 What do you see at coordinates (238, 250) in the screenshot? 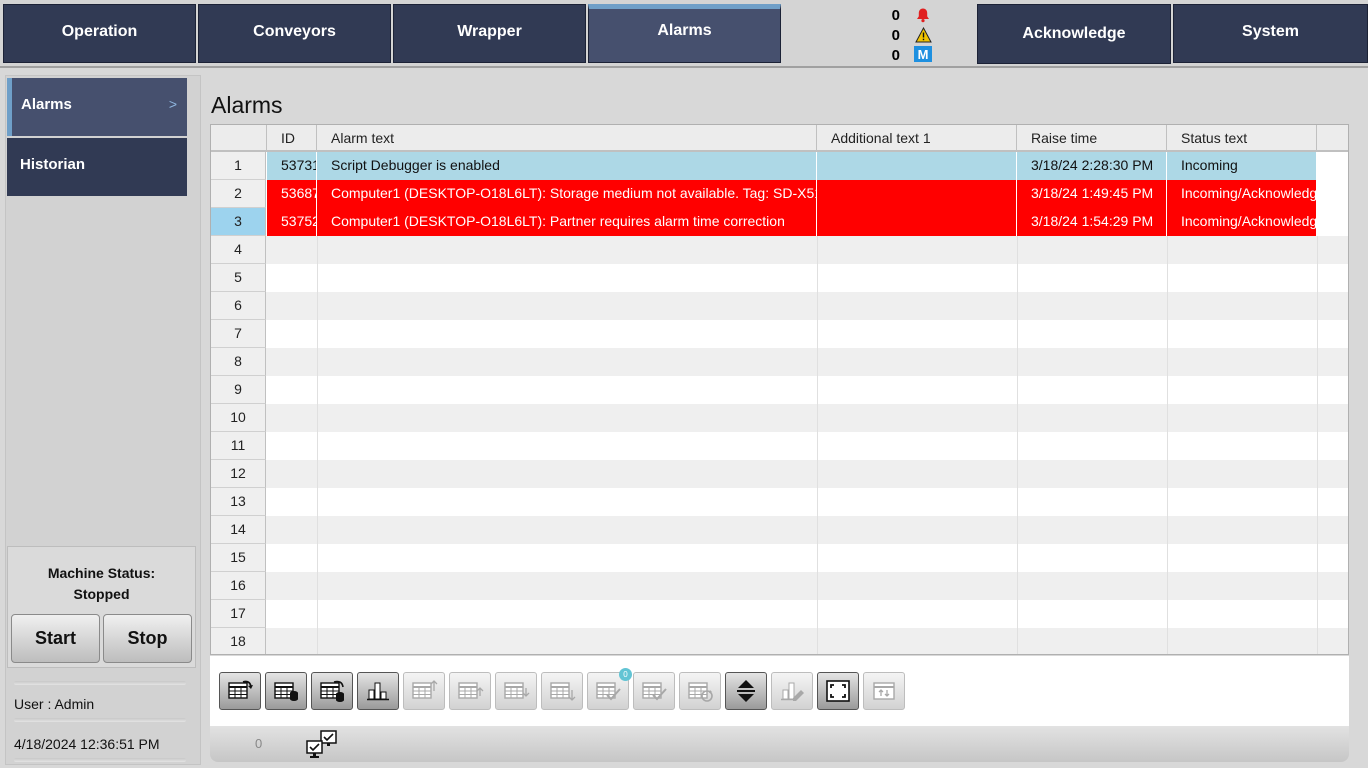
I see `row-number: 4` at bounding box center [238, 250].